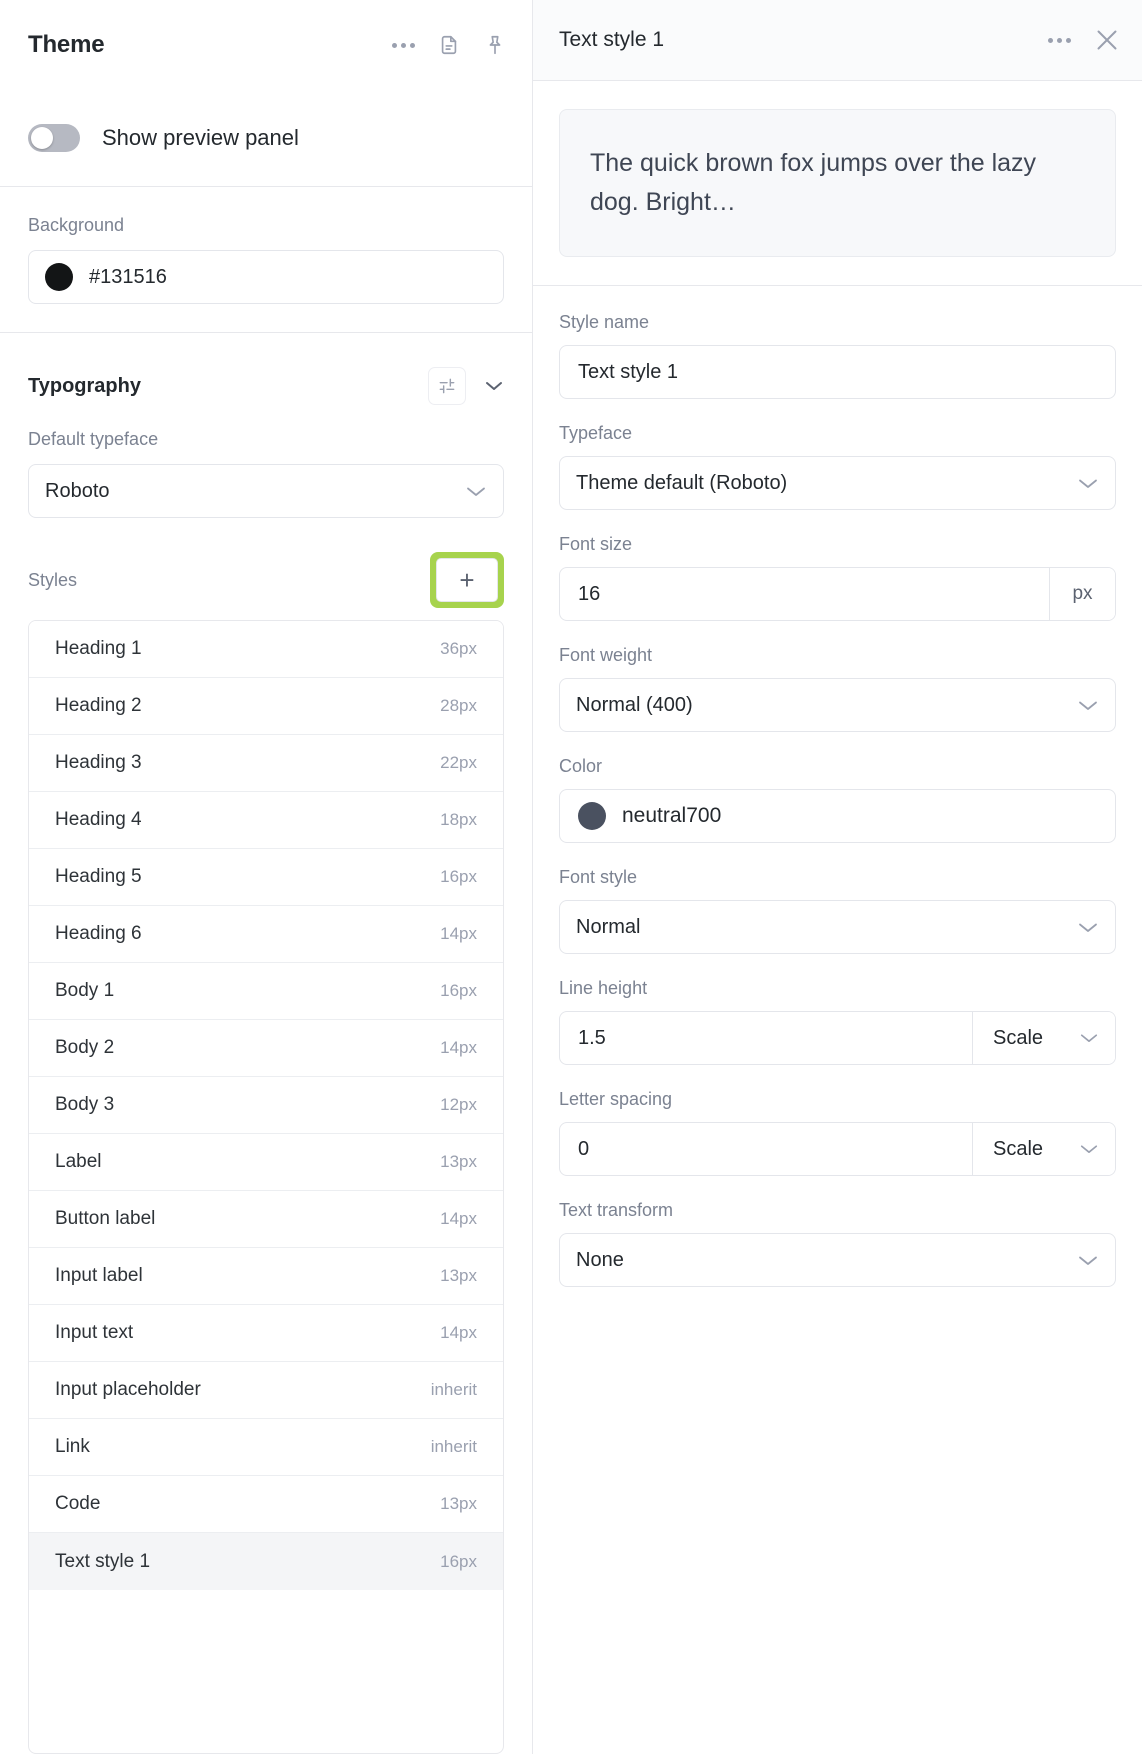 This screenshot has width=1142, height=1754. What do you see at coordinates (266, 1333) in the screenshot?
I see `table-row: Input text 14px` at bounding box center [266, 1333].